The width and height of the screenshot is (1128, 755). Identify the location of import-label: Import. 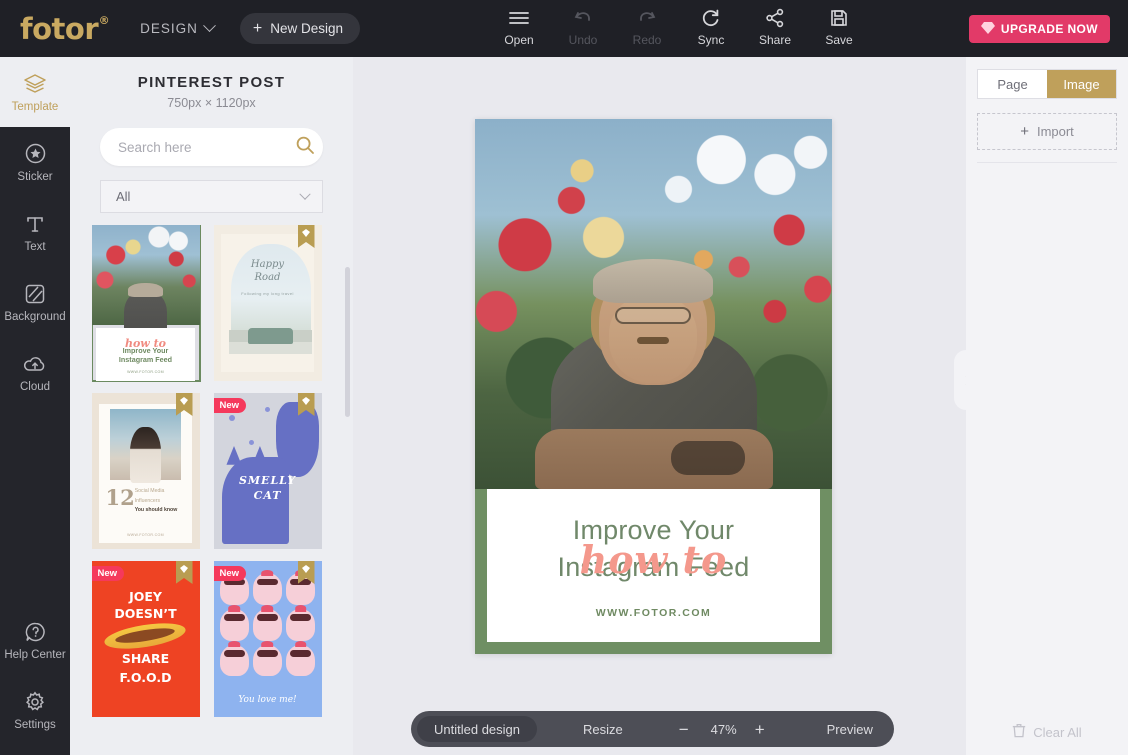
(1055, 131).